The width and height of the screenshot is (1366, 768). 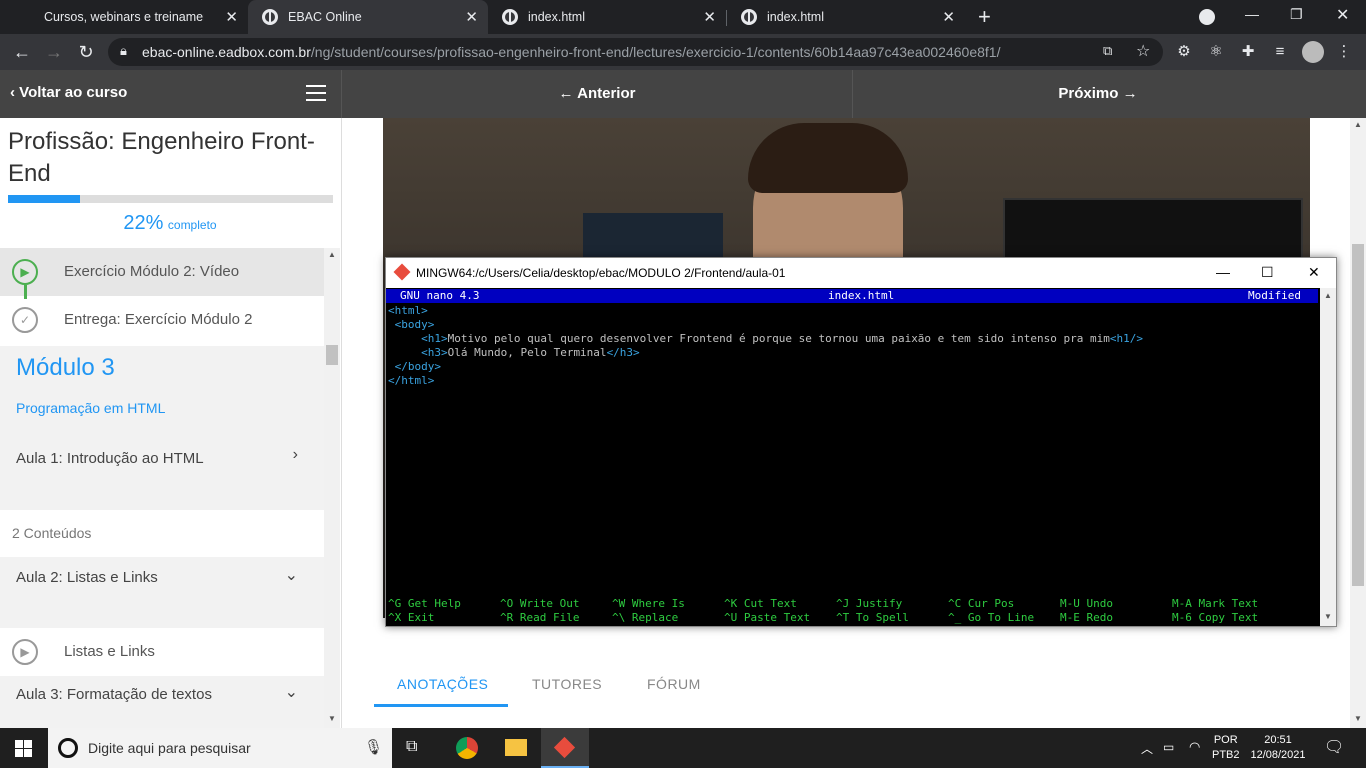 I want to click on close-window-icon: ✕, so click(x=1342, y=15).